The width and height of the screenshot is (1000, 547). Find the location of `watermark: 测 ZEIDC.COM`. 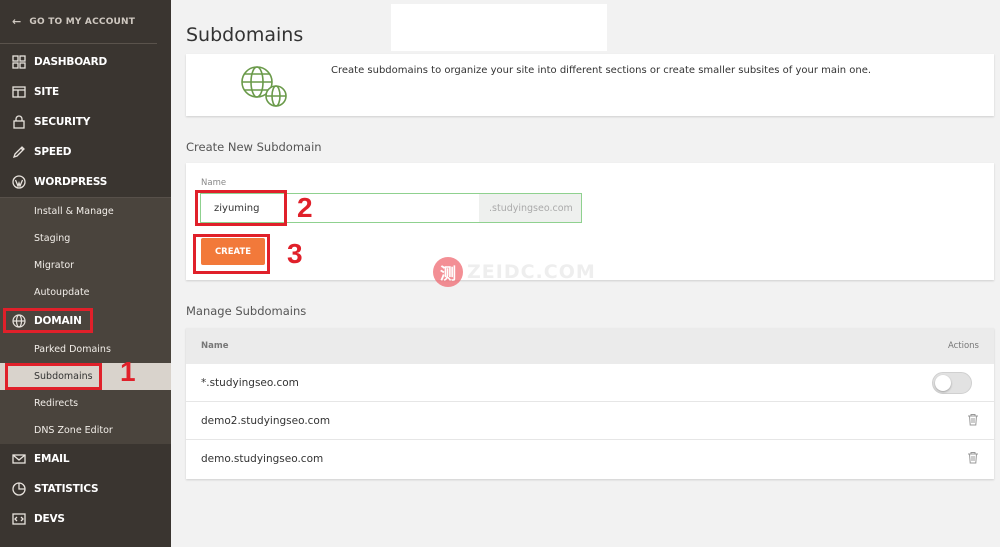

watermark: 测 ZEIDC.COM is located at coordinates (514, 272).